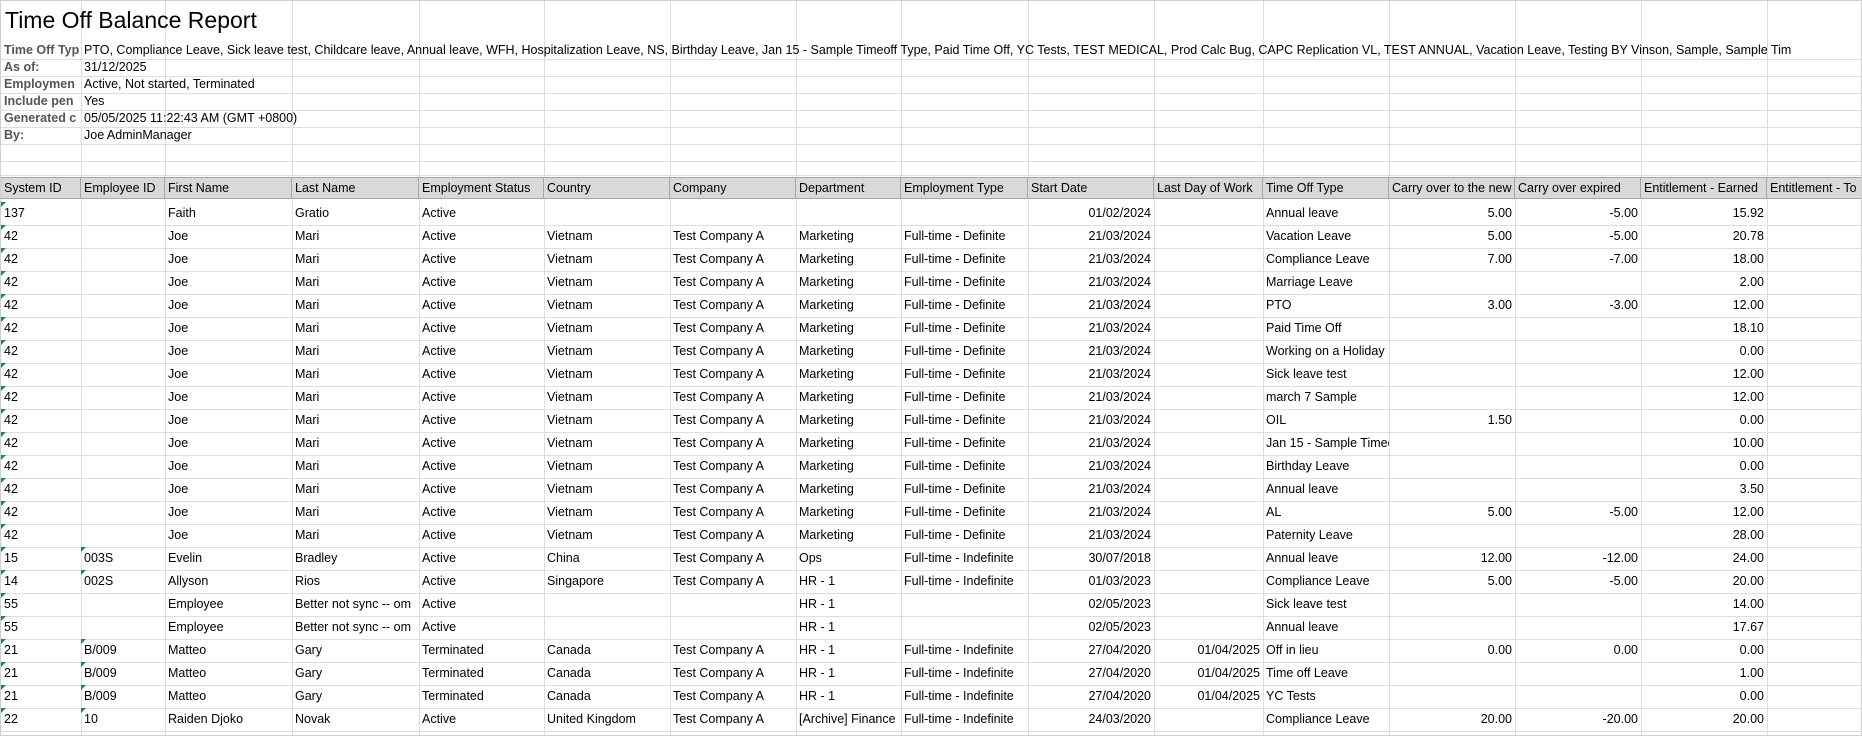 This screenshot has width=1862, height=736. I want to click on column-header: Employment Status, so click(481, 188).